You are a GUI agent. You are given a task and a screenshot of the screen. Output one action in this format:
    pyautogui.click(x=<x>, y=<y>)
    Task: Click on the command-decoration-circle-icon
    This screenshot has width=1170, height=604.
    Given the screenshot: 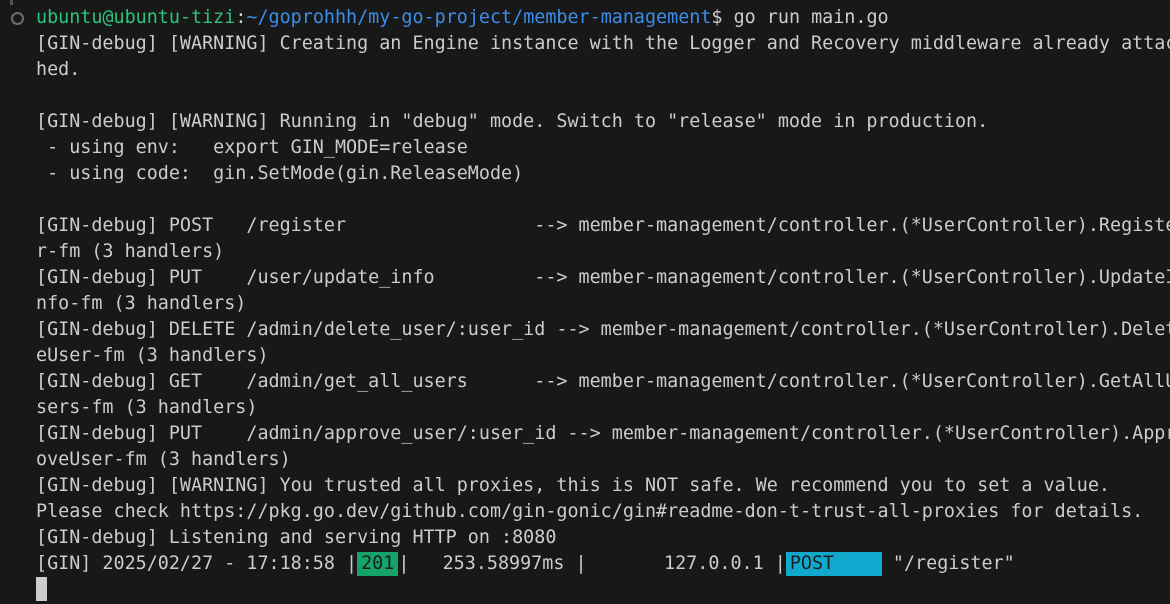 What is the action you would take?
    pyautogui.click(x=17, y=18)
    